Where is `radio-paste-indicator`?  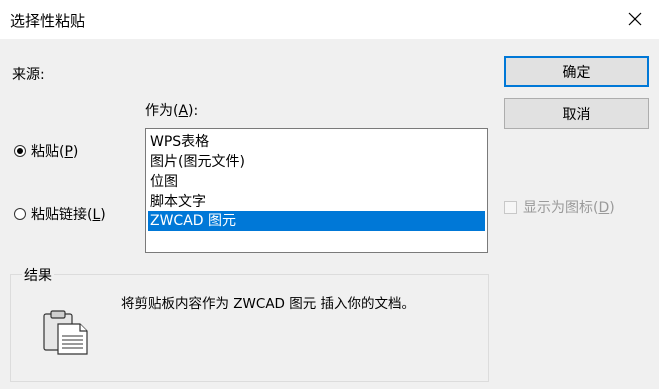
radio-paste-indicator is located at coordinates (20, 151).